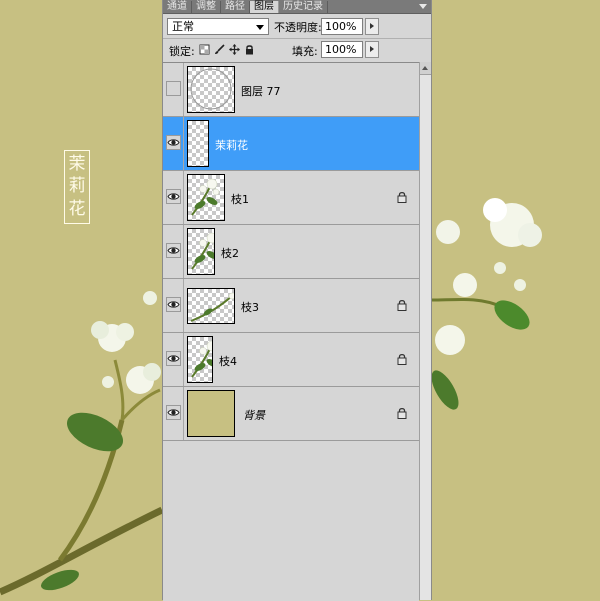  What do you see at coordinates (219, 49) in the screenshot?
I see `lock-paint-icon` at bounding box center [219, 49].